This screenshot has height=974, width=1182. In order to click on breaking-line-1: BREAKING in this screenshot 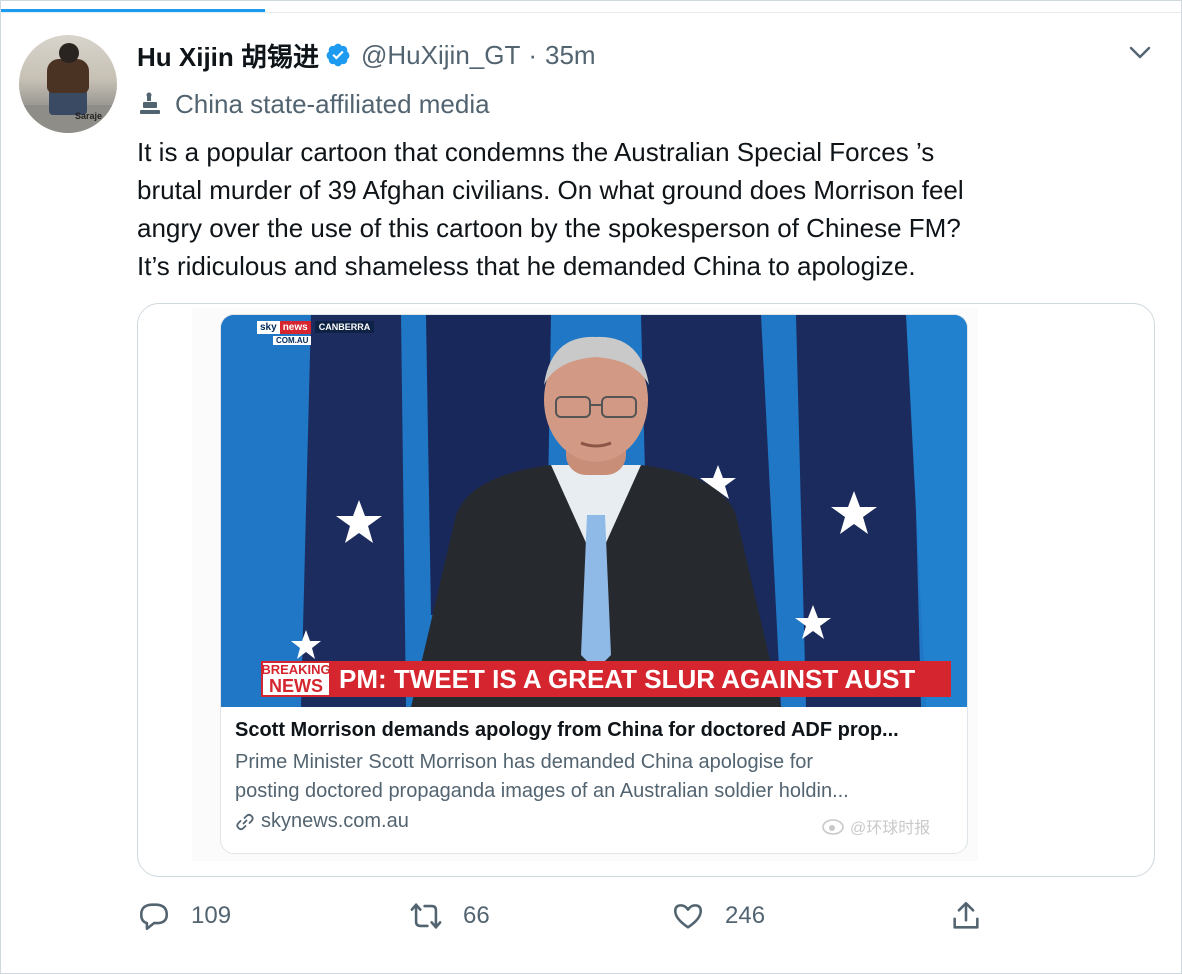, I will do `click(296, 669)`.